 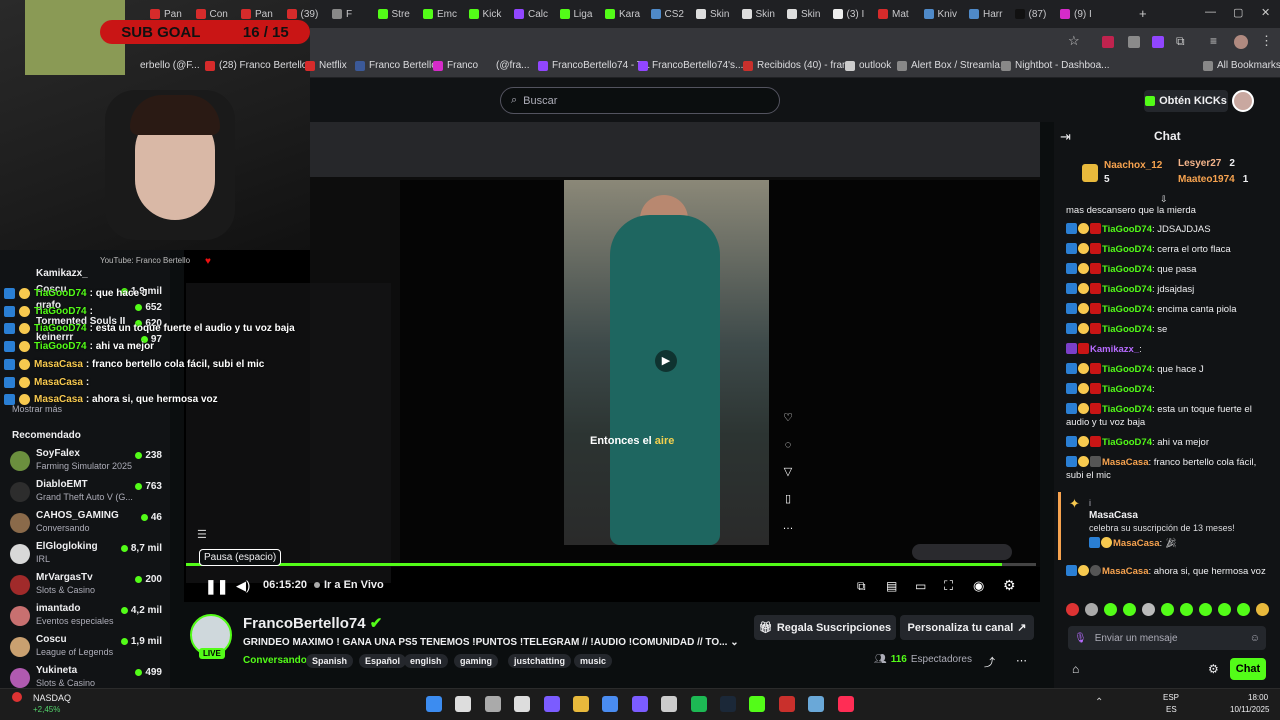 I want to click on taskbar-obs-icon, so click(x=669, y=704).